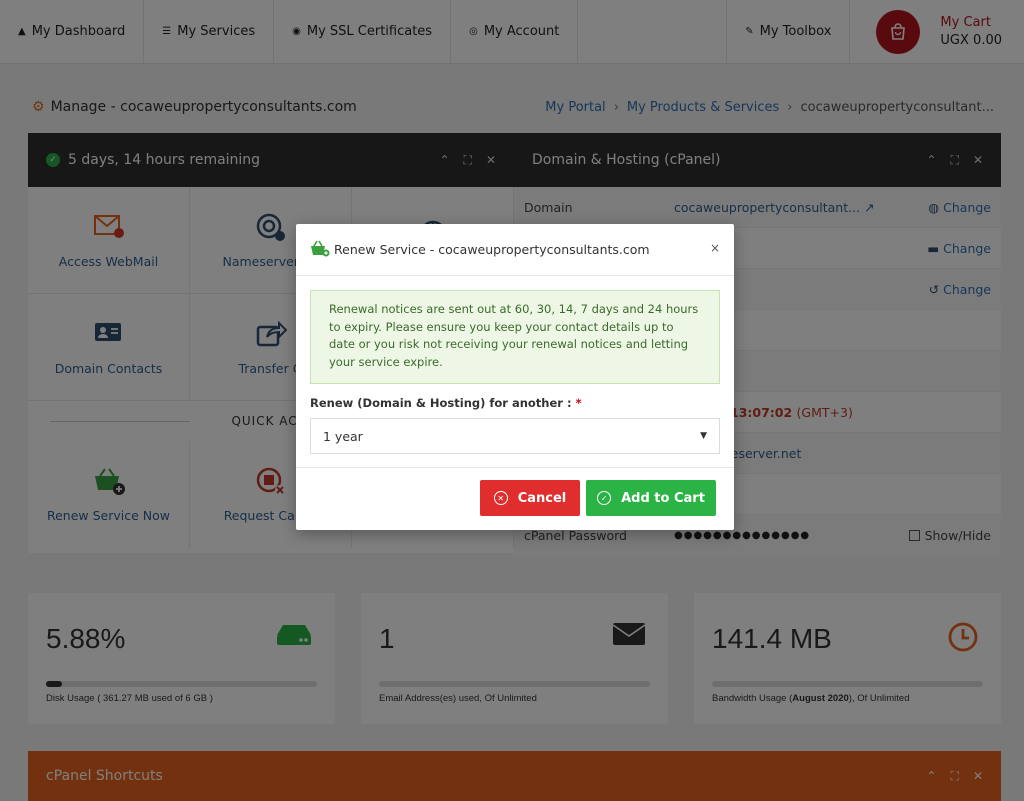 The image size is (1024, 801). I want to click on field-label-text: Renew (Domain & Hosting) for another :, so click(441, 403).